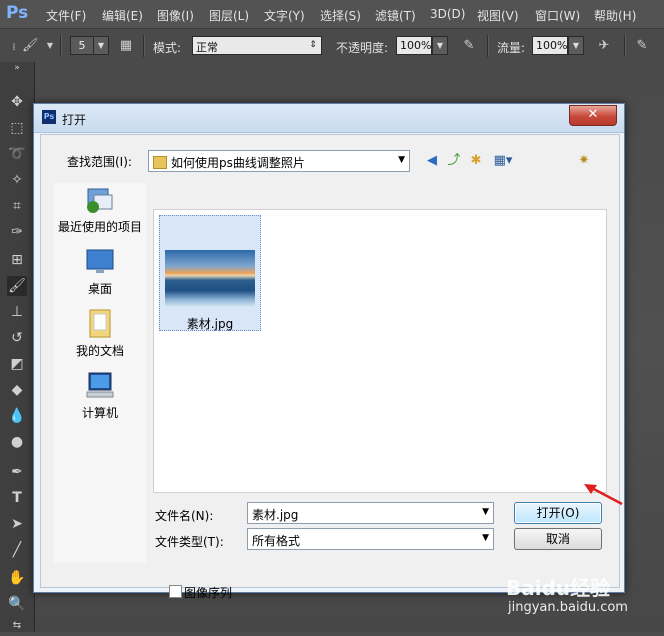  Describe the element at coordinates (17, 442) in the screenshot. I see `dodge-tool-icon: ●` at that location.